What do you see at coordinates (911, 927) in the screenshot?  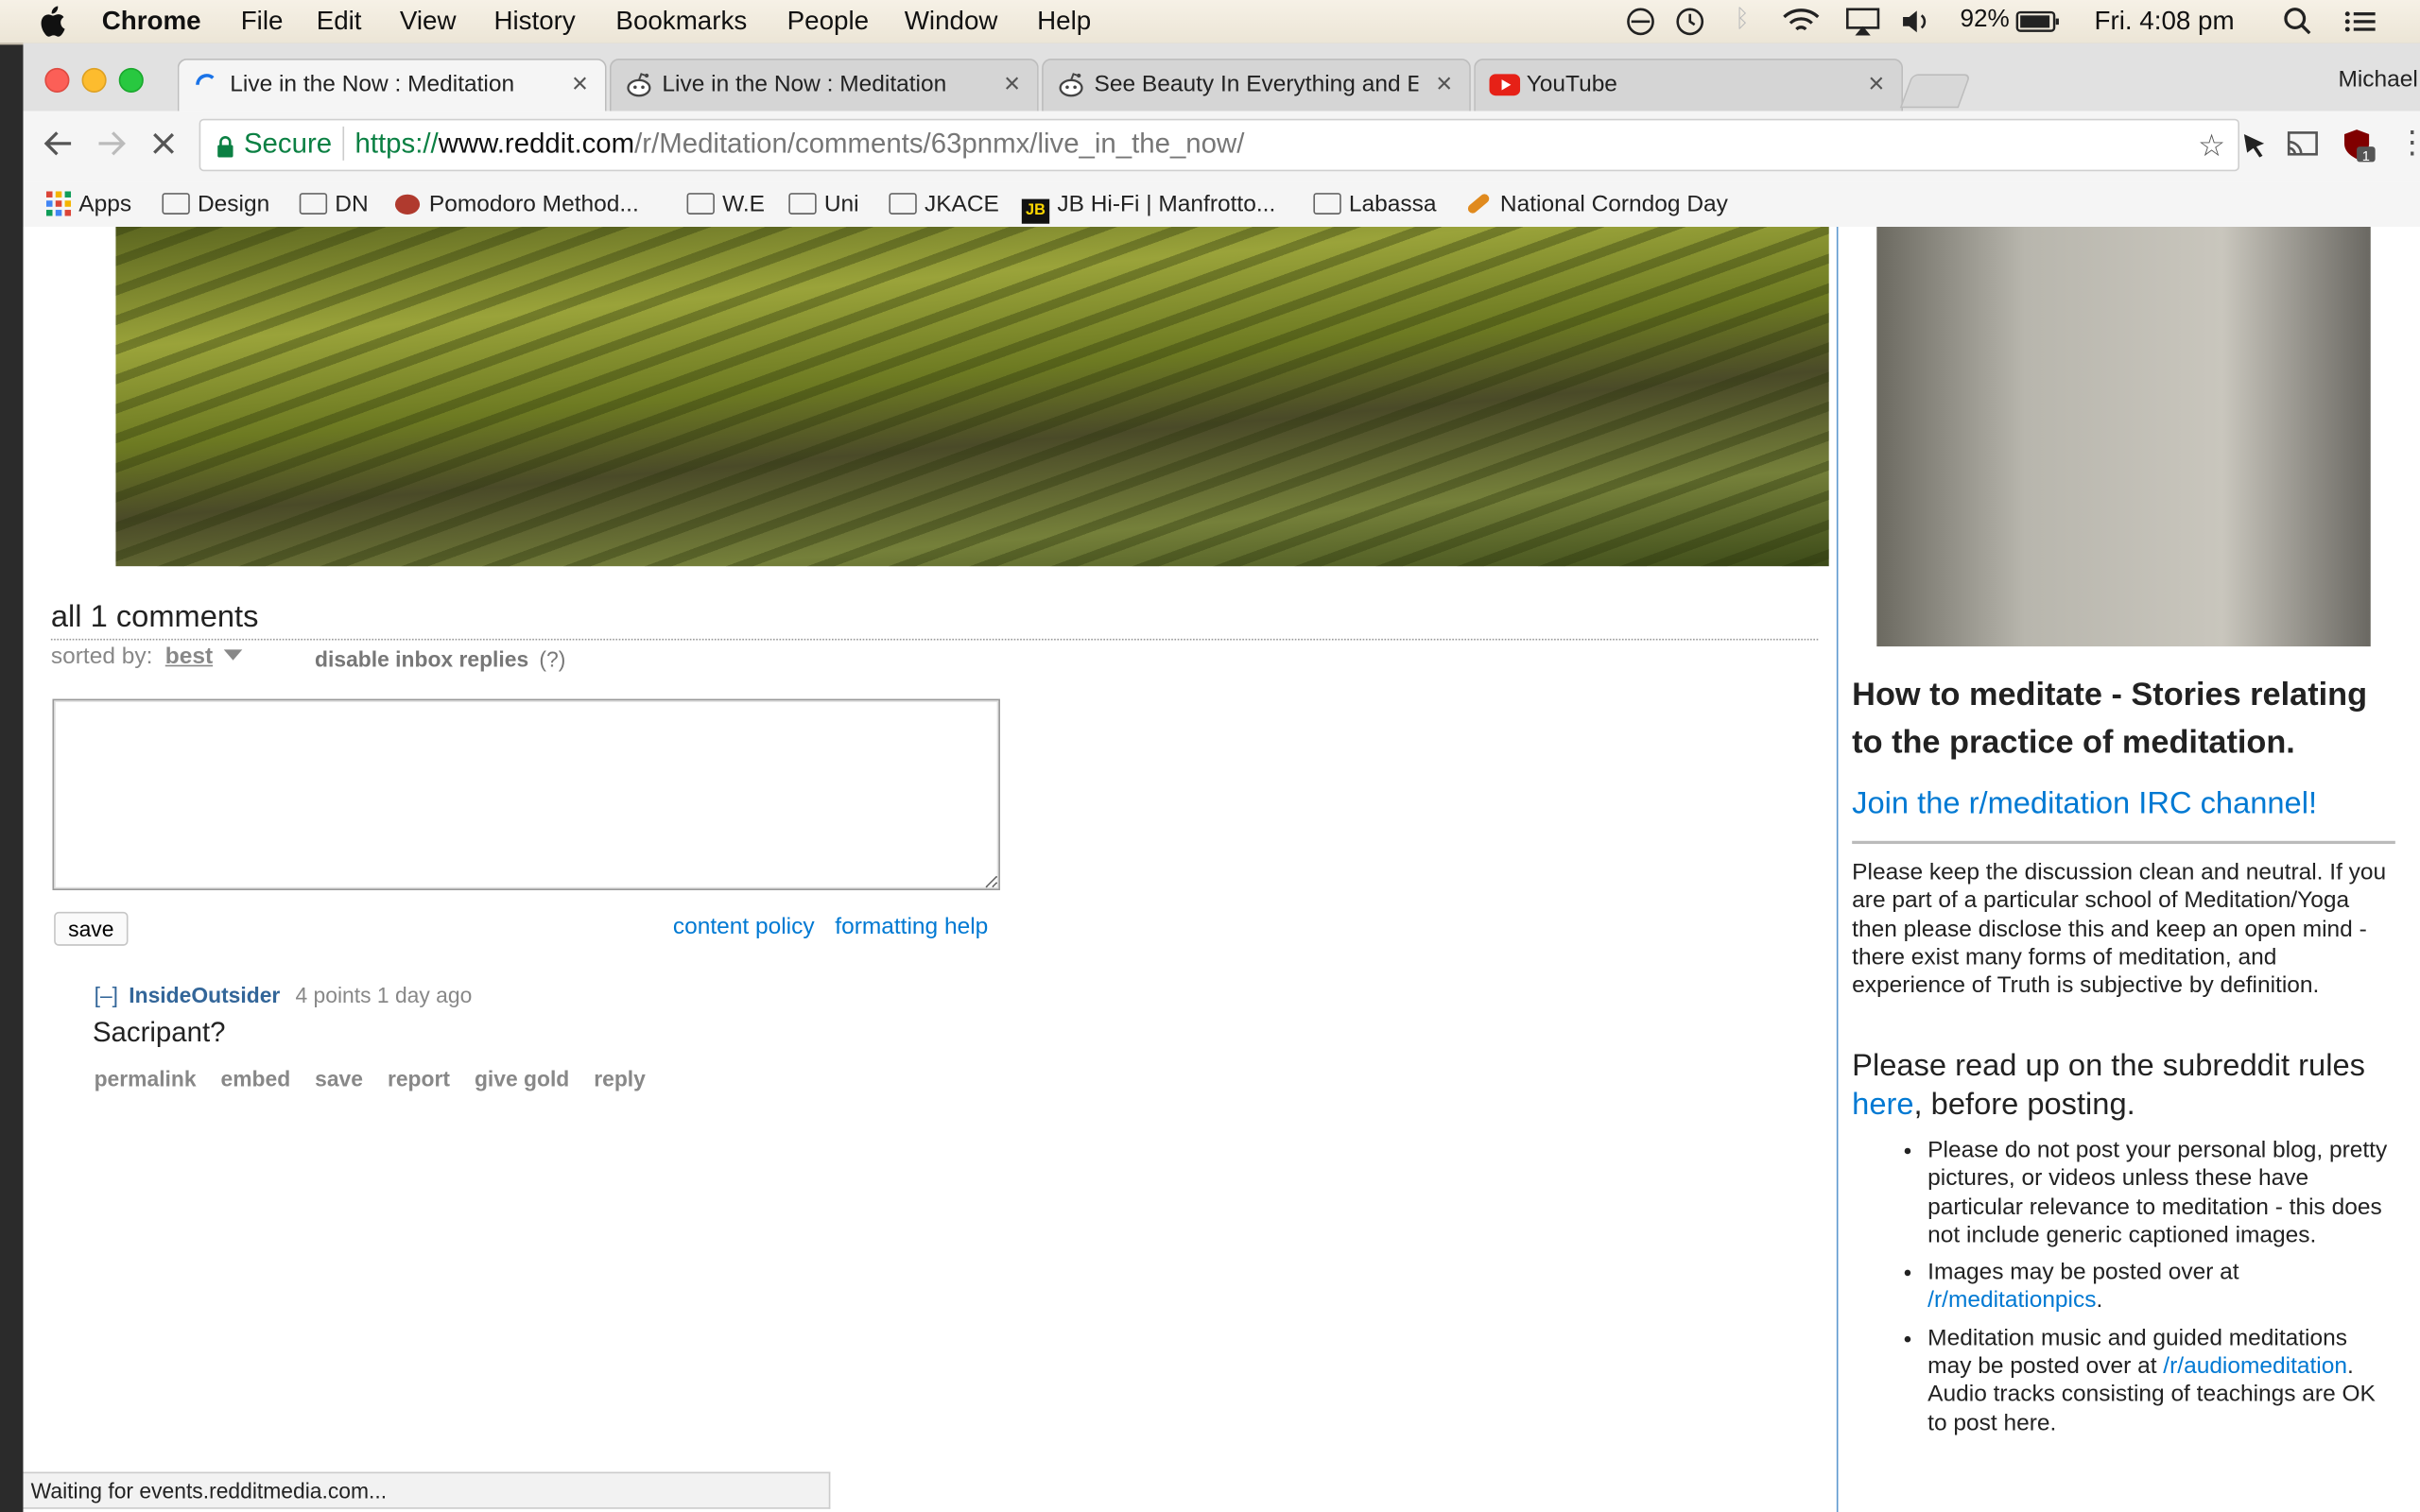 I see `formatting-help-link: formatting help` at bounding box center [911, 927].